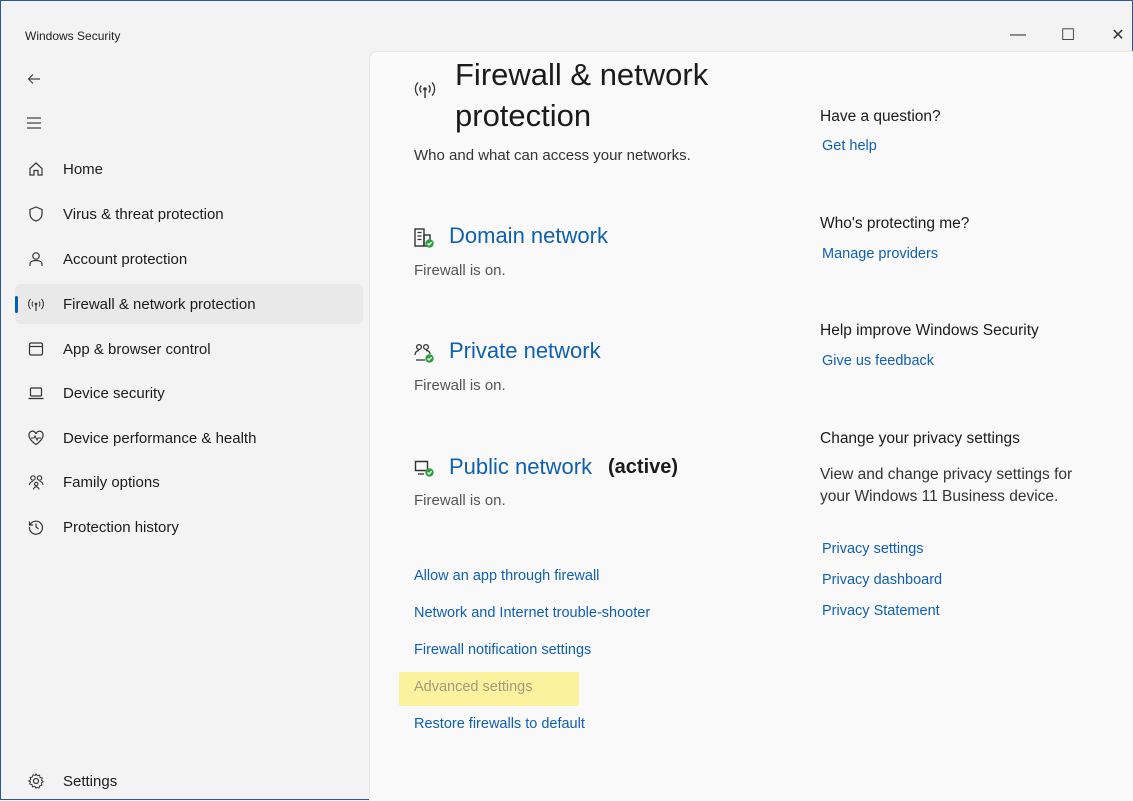 The height and width of the screenshot is (801, 1133). I want to click on sidebar-item-device-security: Device security, so click(189, 393).